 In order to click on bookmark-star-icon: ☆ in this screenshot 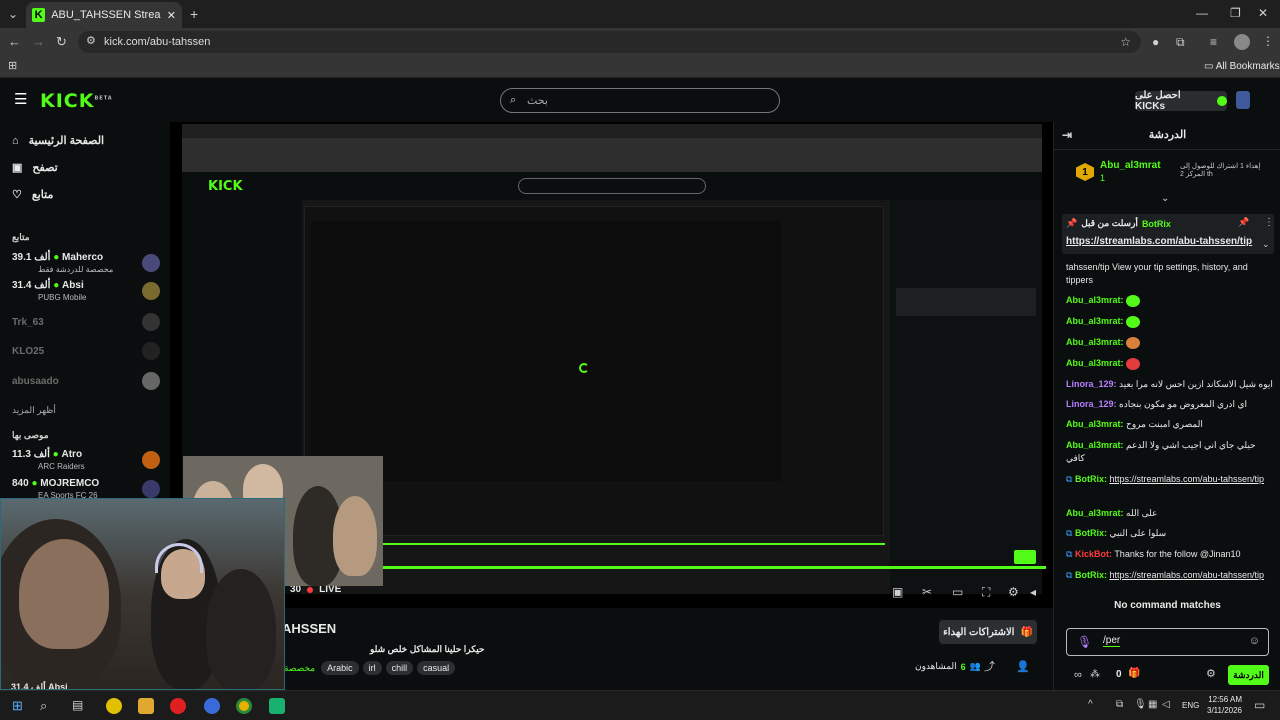, I will do `click(1125, 42)`.